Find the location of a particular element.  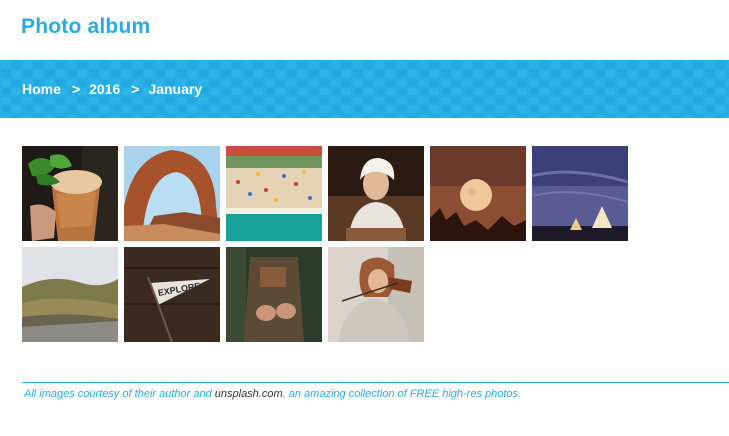

photo-woman-headscarf is located at coordinates (376, 193).